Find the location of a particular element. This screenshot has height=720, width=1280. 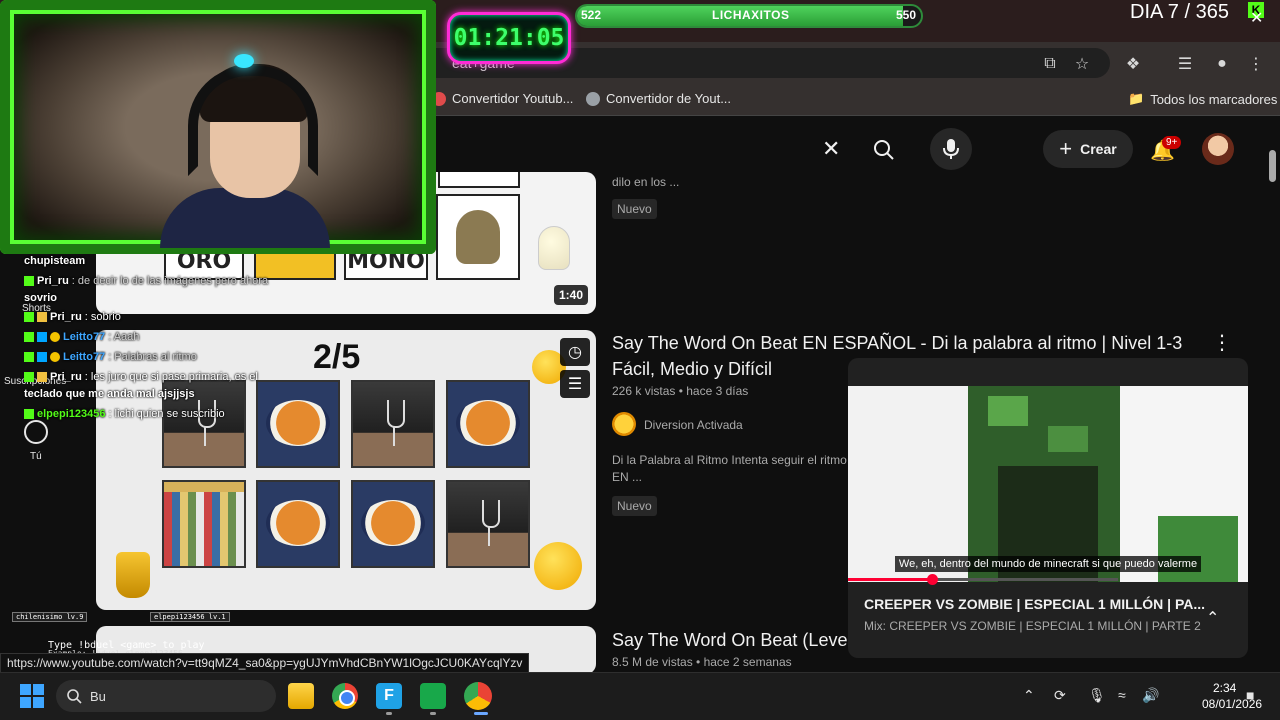

green-app-icon is located at coordinates (433, 696).